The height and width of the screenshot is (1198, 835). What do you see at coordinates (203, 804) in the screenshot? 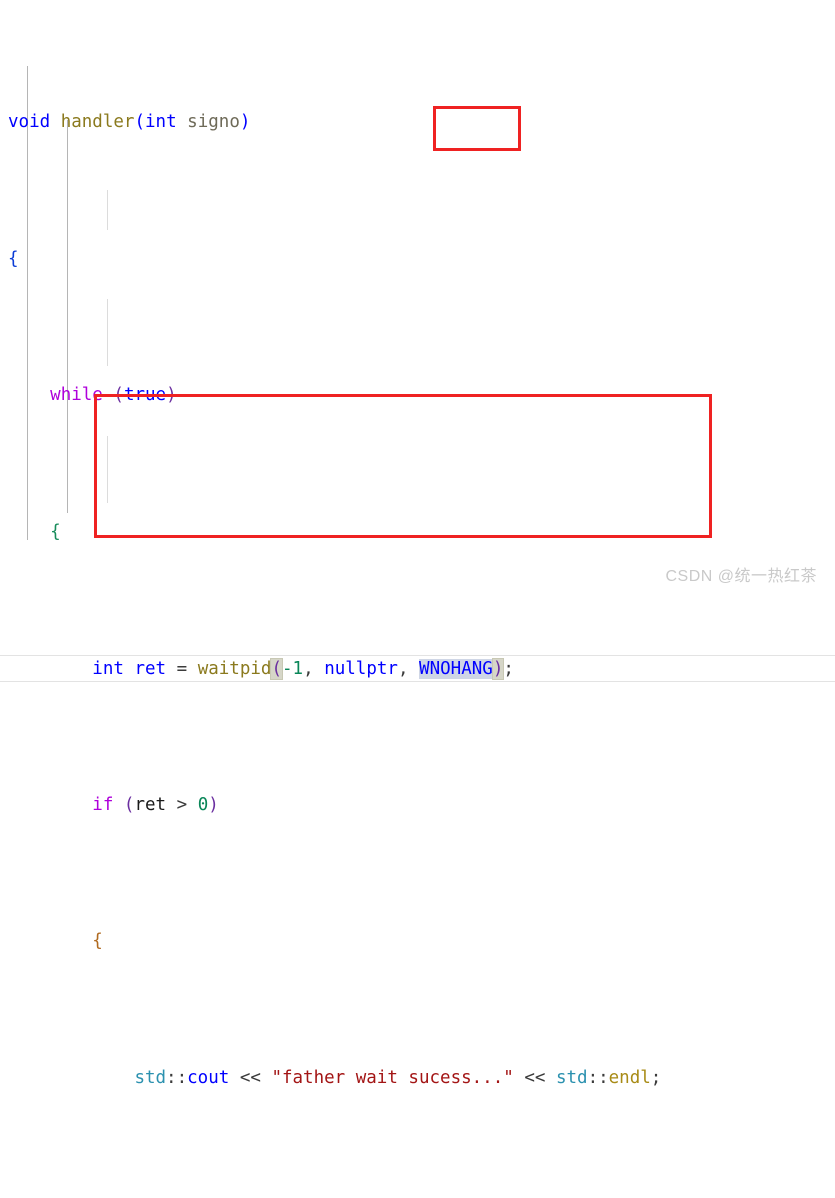
I see `token-number-zero: 0` at bounding box center [203, 804].